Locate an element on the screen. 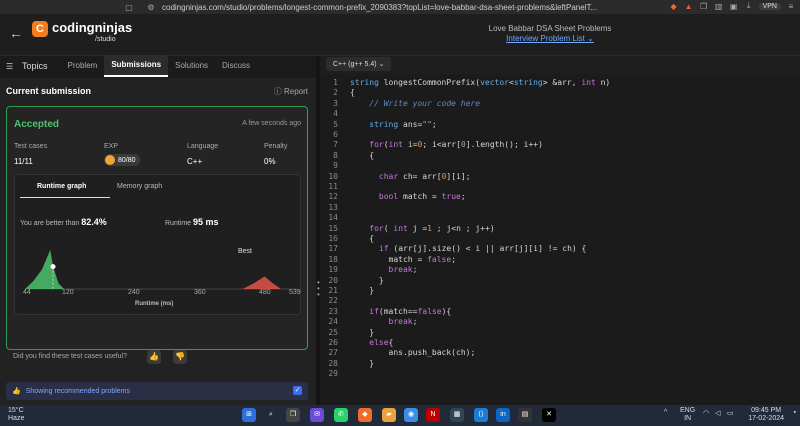  tab-solutions: Solutions is located at coordinates (191, 66).